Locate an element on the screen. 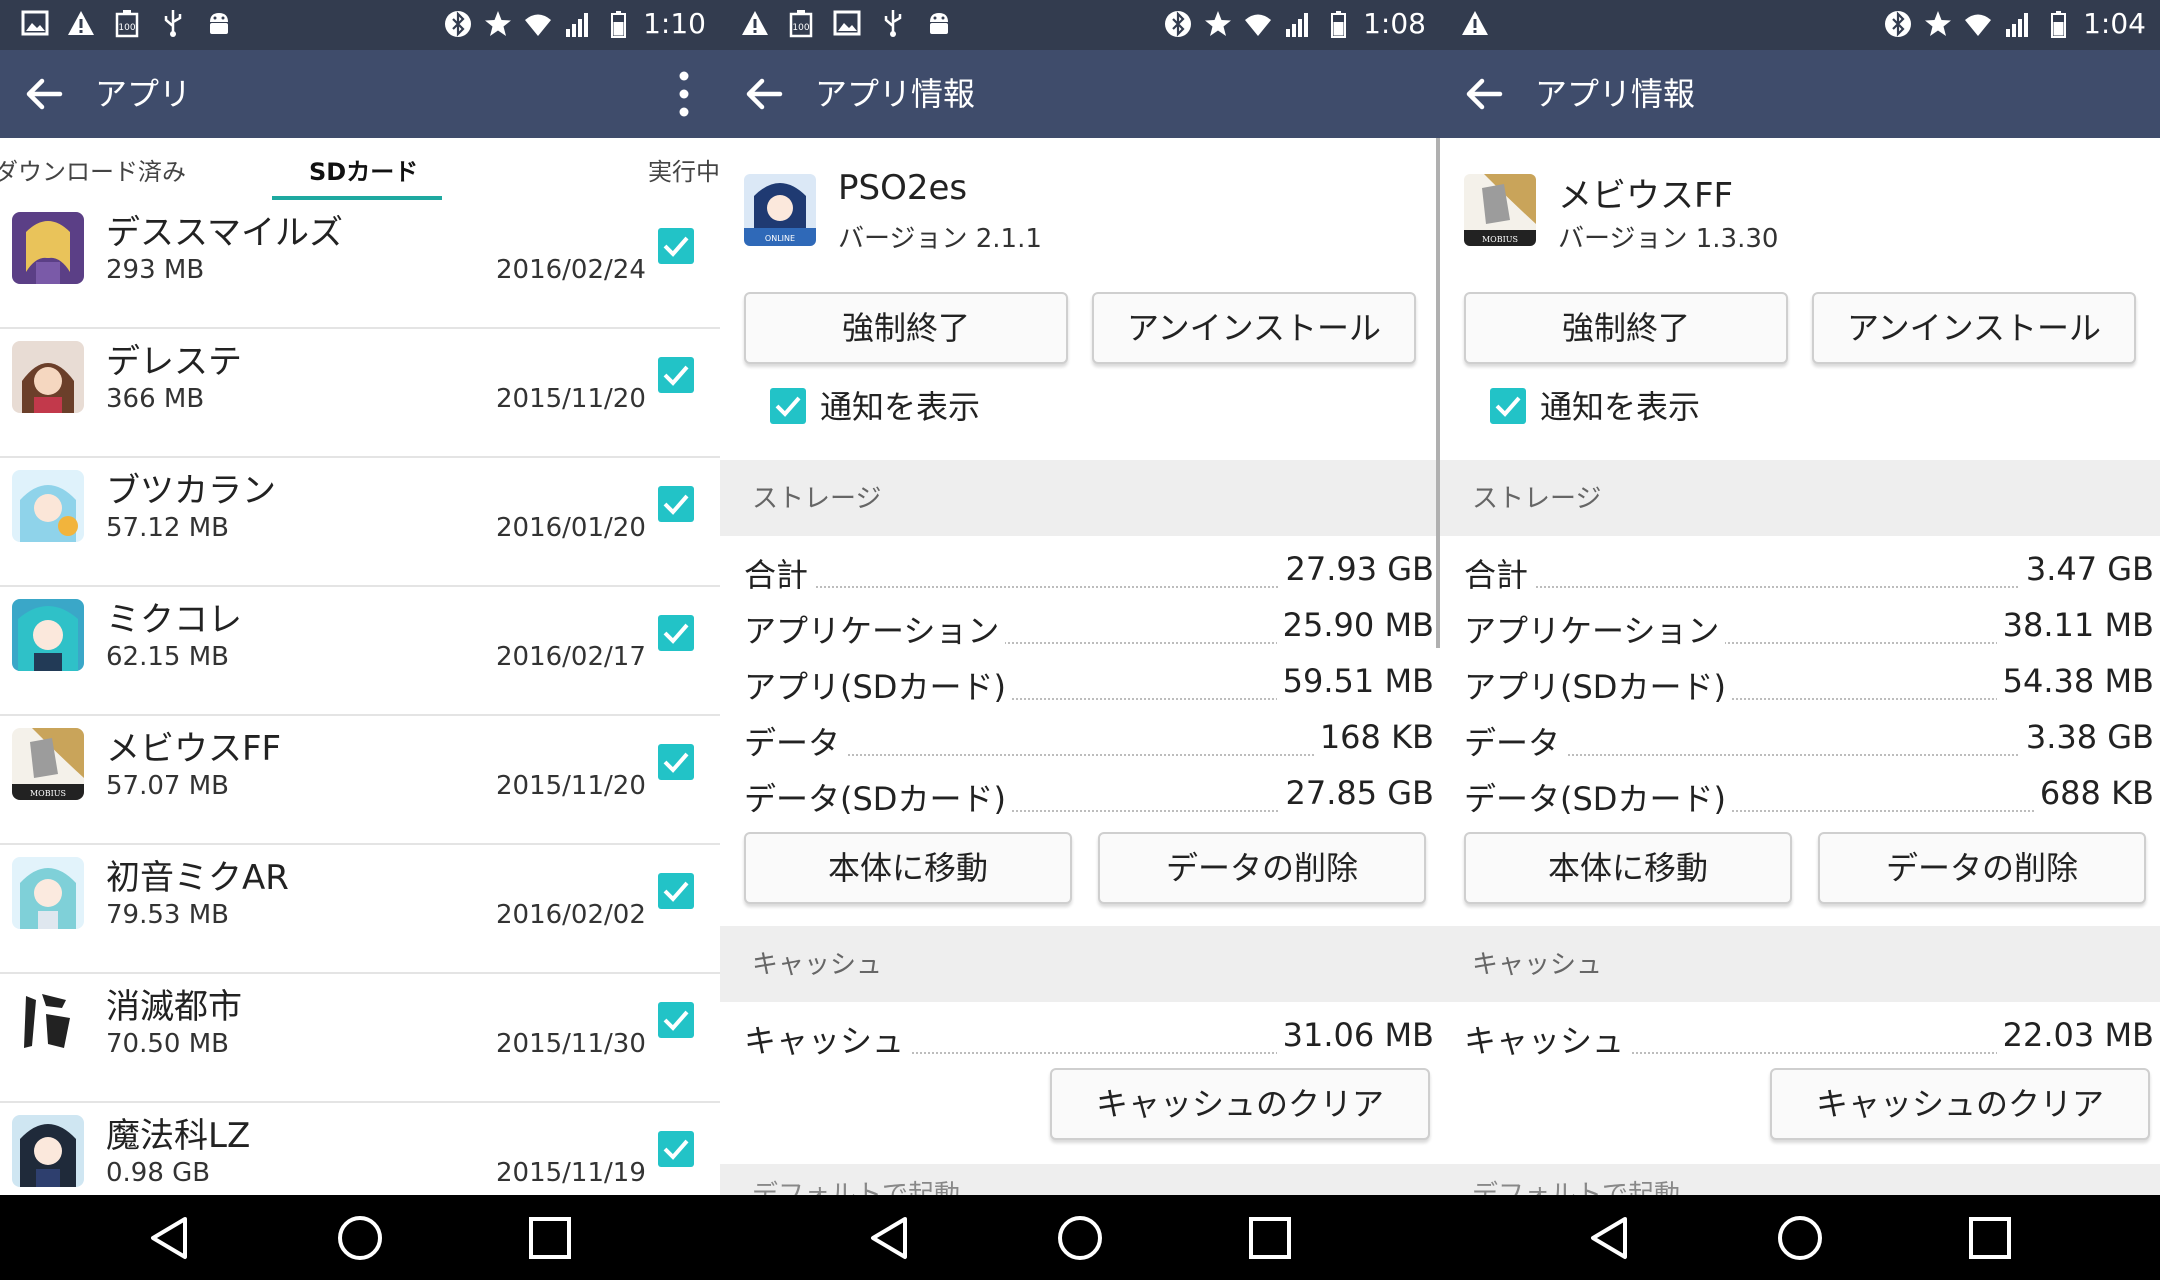 The image size is (2160, 1280). list-item: ミクコレ 62.15 MB 2016/02/17 is located at coordinates (360, 651).